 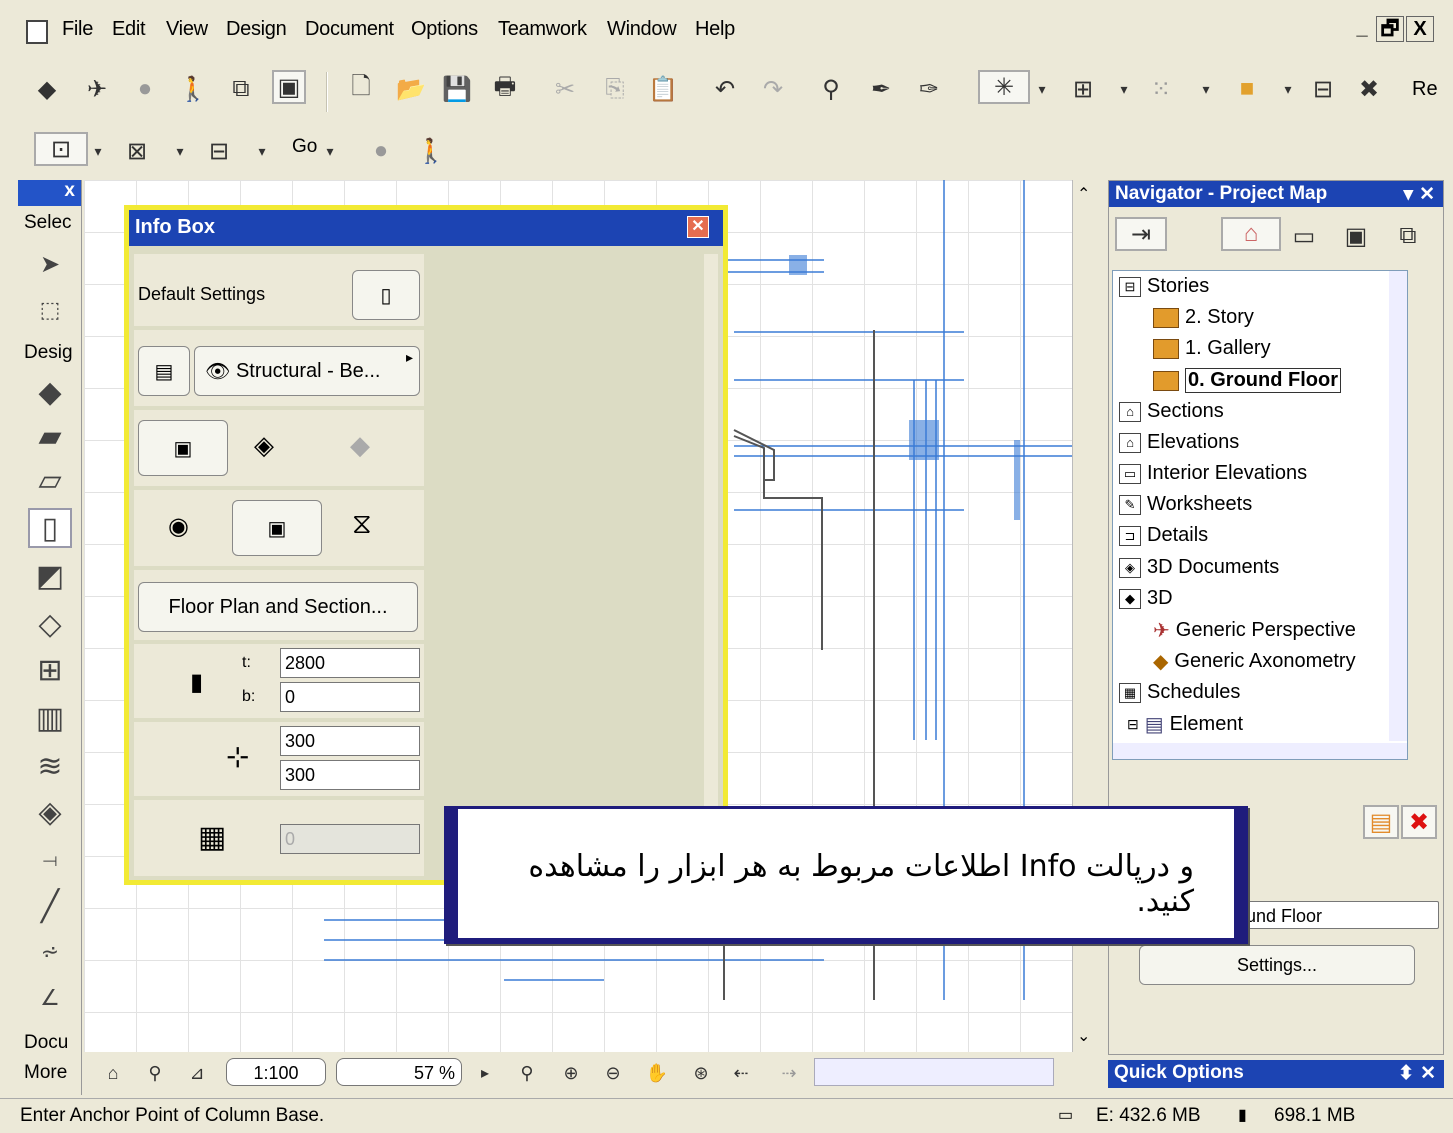 What do you see at coordinates (1339, 915) in the screenshot?
I see `selected-view-field: und Floor` at bounding box center [1339, 915].